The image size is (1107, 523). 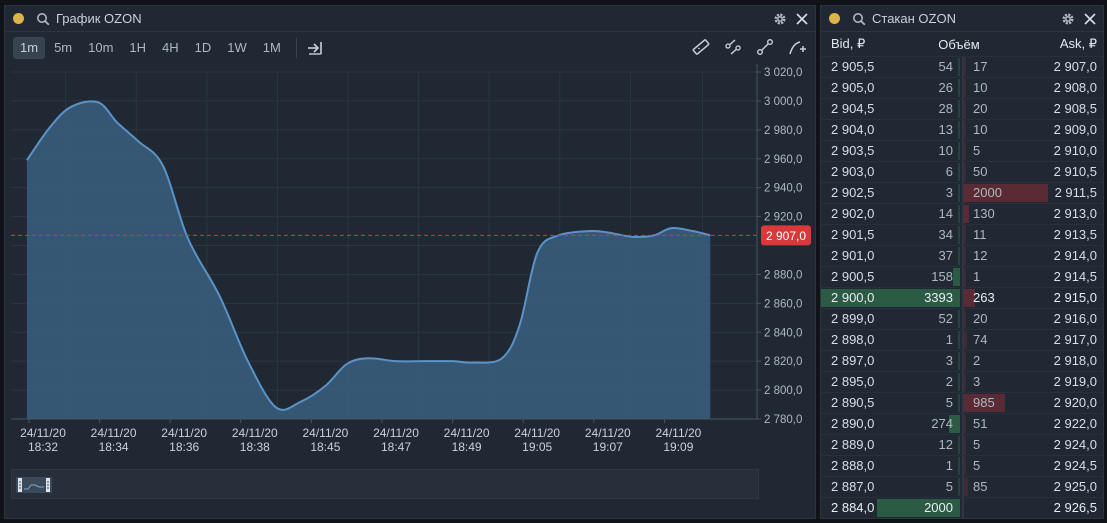 I want to click on ask-volume: 85, so click(x=980, y=486).